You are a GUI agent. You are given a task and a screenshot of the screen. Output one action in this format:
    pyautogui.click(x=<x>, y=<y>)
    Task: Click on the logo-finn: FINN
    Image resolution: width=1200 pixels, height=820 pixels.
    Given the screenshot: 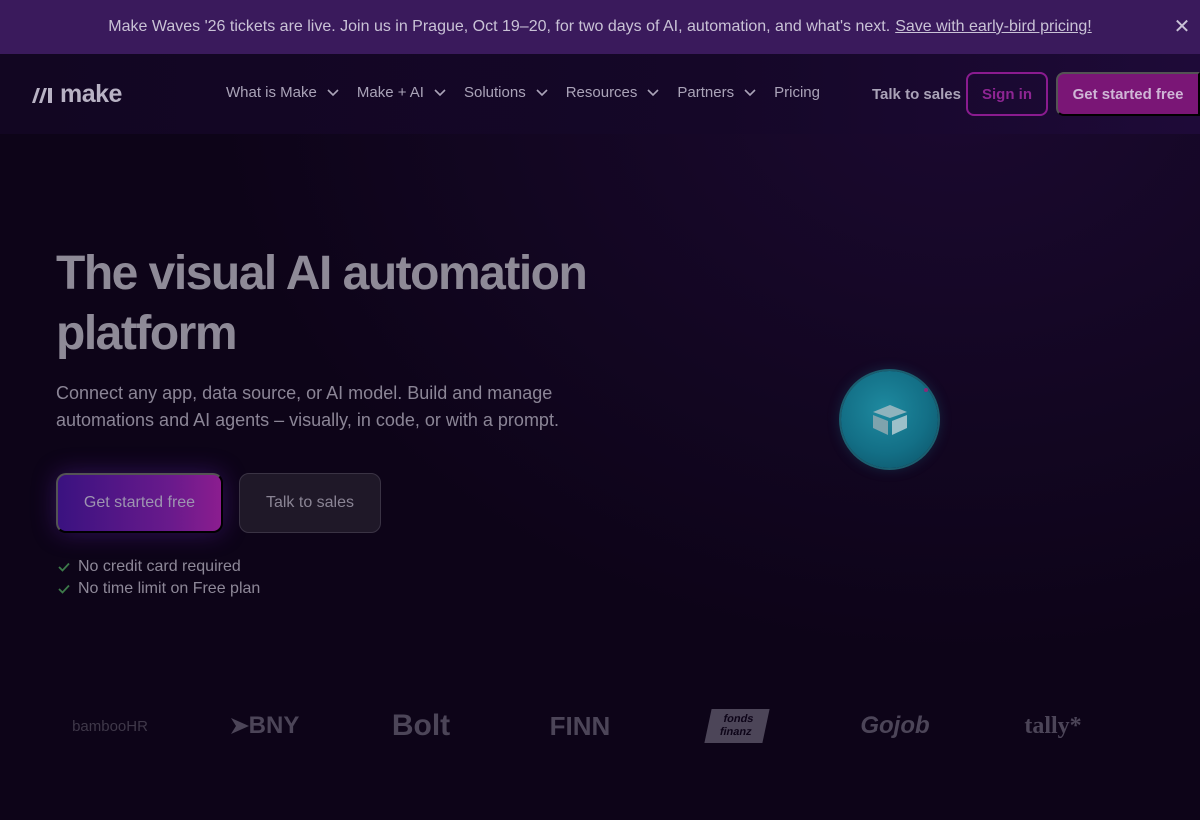 What is the action you would take?
    pyautogui.click(x=580, y=725)
    